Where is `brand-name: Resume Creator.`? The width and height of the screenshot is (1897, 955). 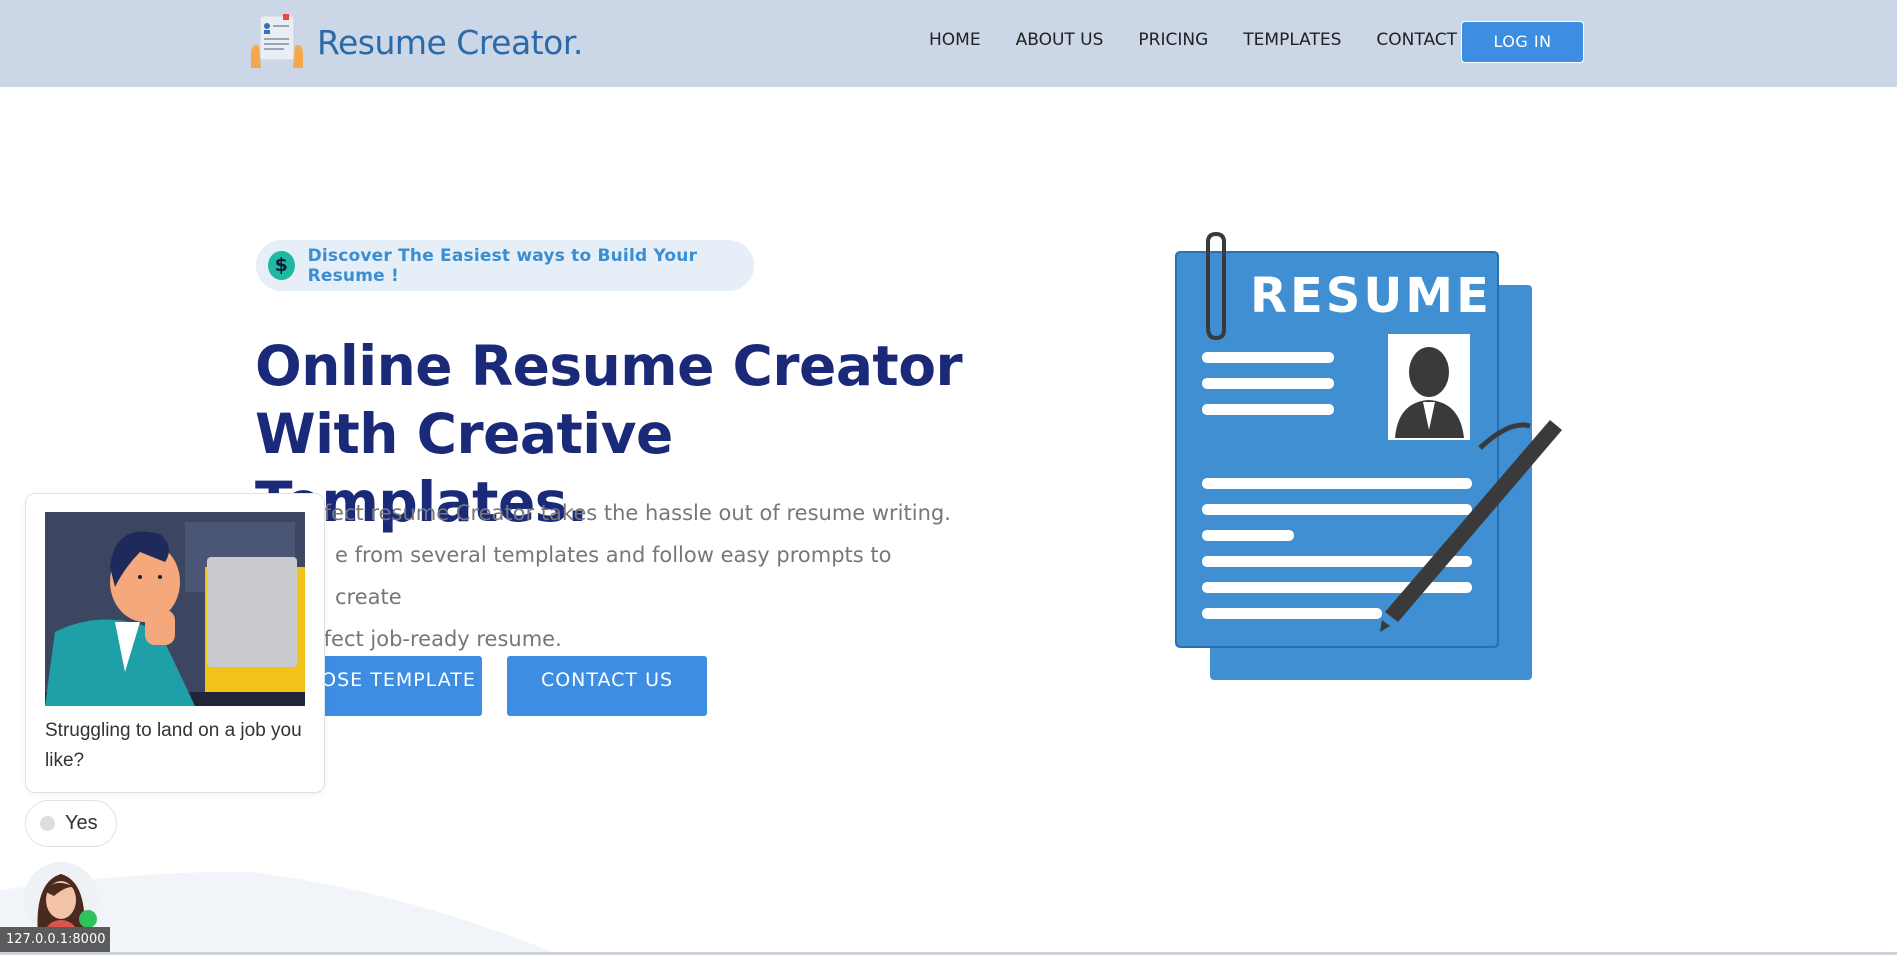
brand-name: Resume Creator. is located at coordinates (450, 42).